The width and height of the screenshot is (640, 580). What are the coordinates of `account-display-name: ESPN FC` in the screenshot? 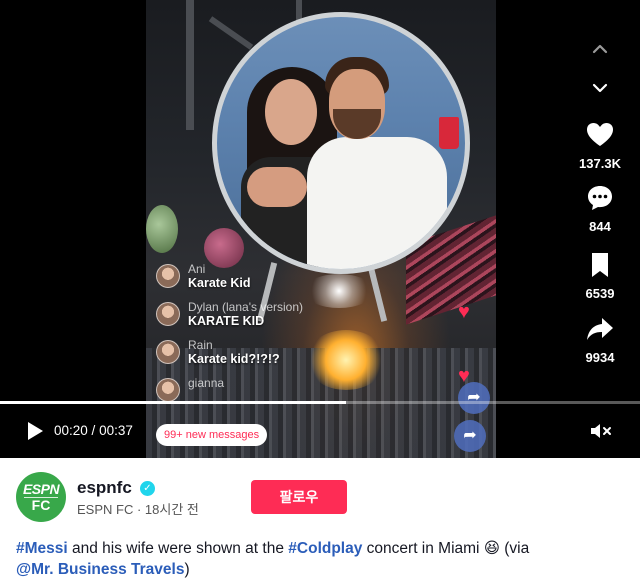 It's located at (105, 509).